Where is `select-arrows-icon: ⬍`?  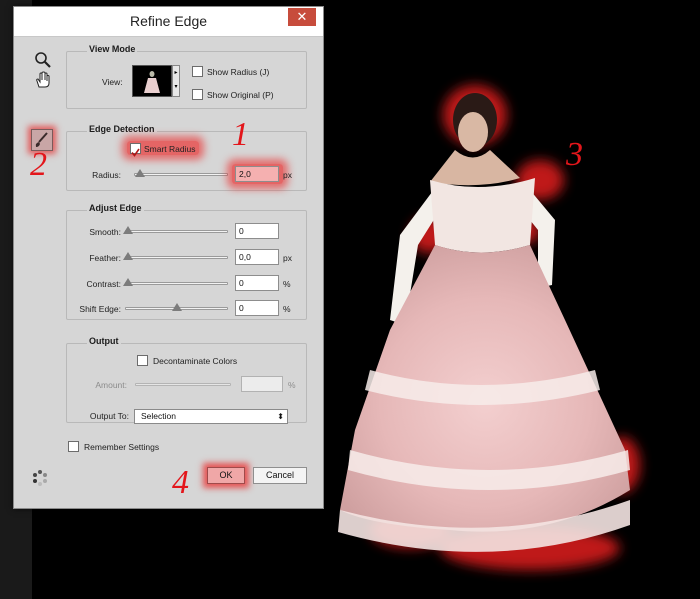
select-arrows-icon: ⬍ is located at coordinates (280, 416).